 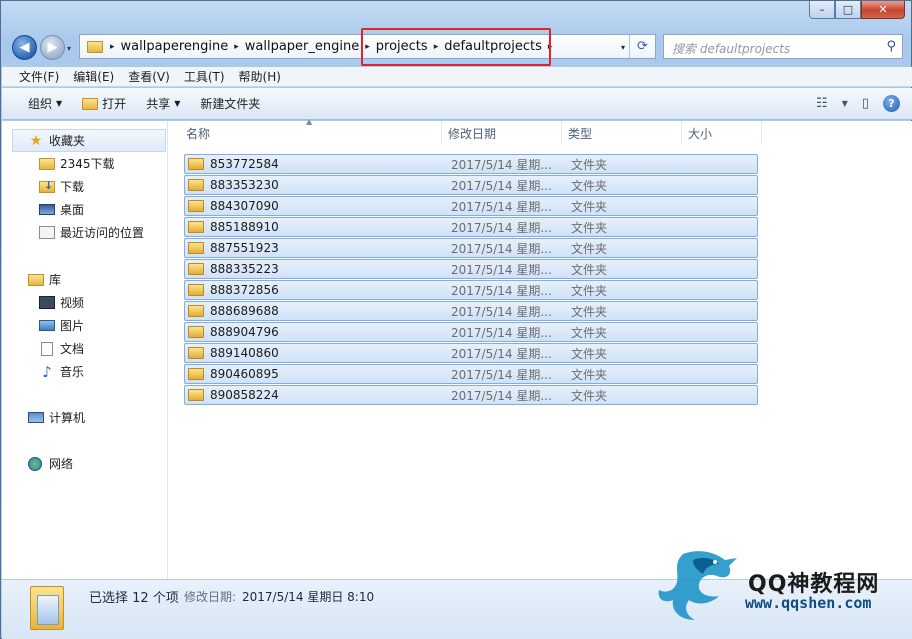 What do you see at coordinates (85, 279) in the screenshot?
I see `sidebar-item-libraries: 库` at bounding box center [85, 279].